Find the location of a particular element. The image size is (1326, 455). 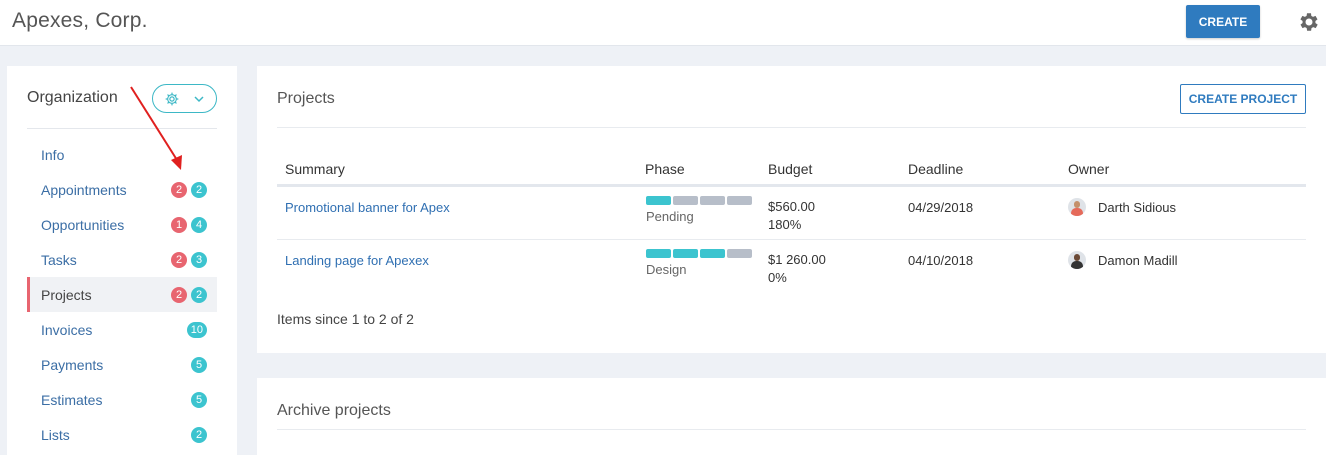

sidebar-item-payments: Payments 5 is located at coordinates (122, 364).